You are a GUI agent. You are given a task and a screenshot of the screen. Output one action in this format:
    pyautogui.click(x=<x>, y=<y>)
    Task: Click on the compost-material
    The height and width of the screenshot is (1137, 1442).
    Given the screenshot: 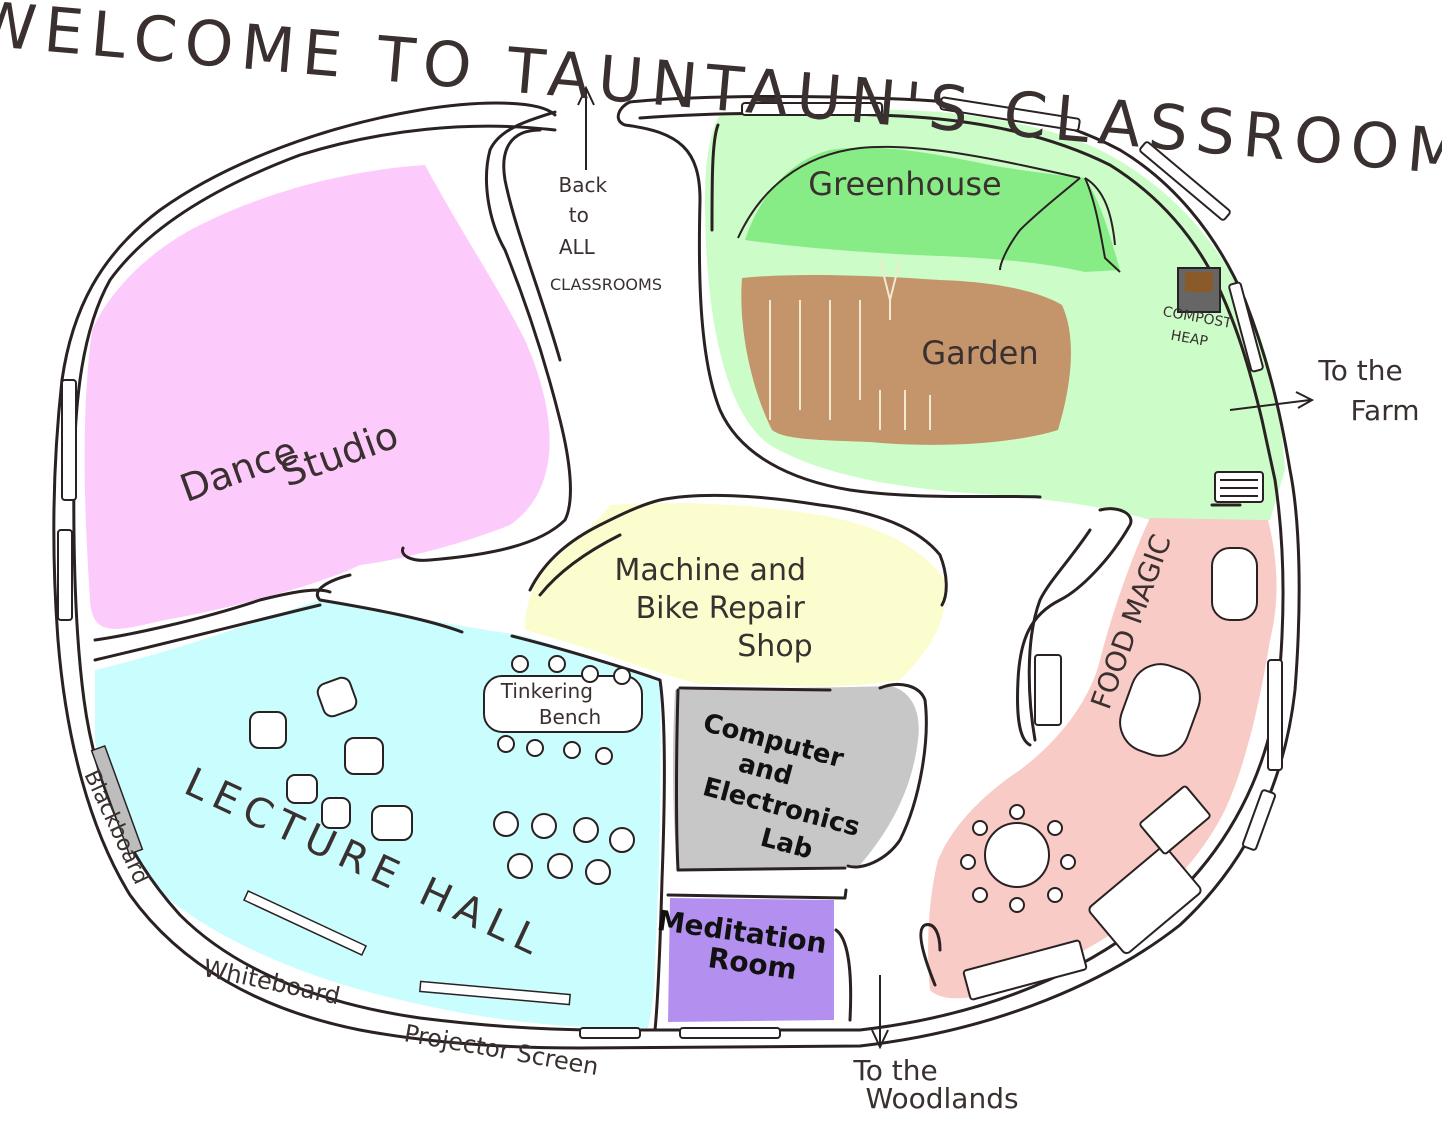 What is the action you would take?
    pyautogui.click(x=1199, y=282)
    